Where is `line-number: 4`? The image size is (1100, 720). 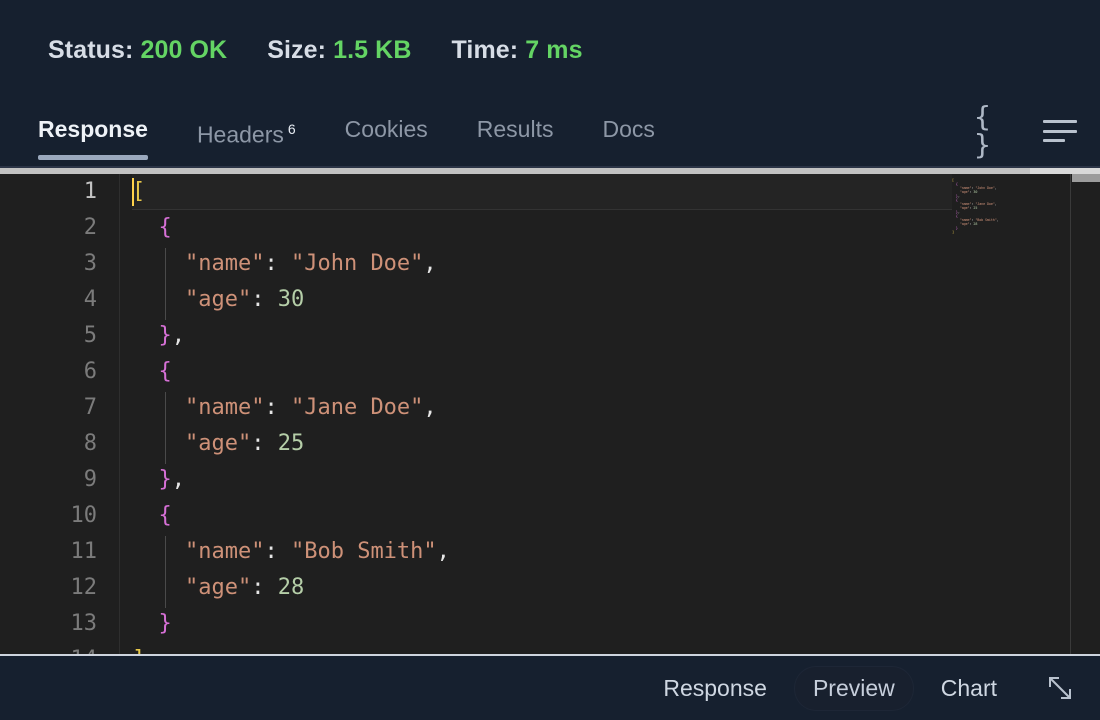
line-number: 4 is located at coordinates (90, 299).